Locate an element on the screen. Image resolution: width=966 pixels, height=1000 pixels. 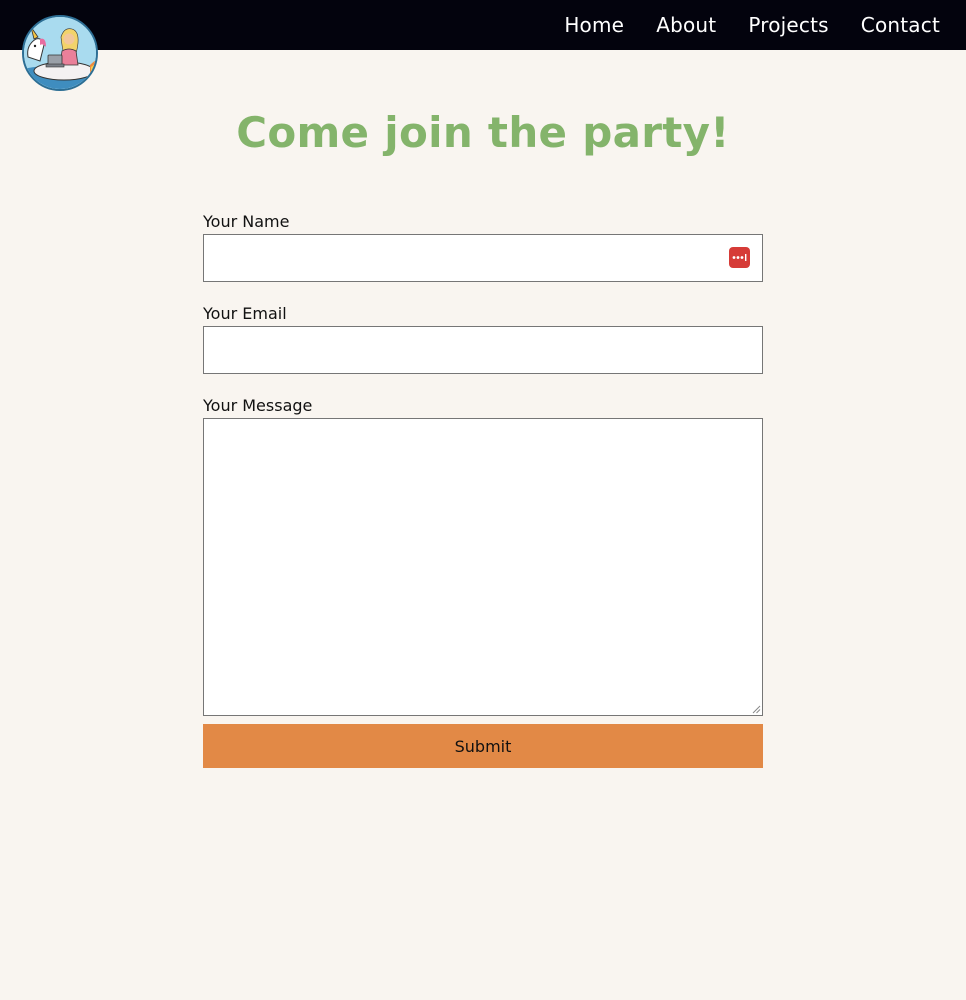
nav-link-about: About is located at coordinates (686, 25).